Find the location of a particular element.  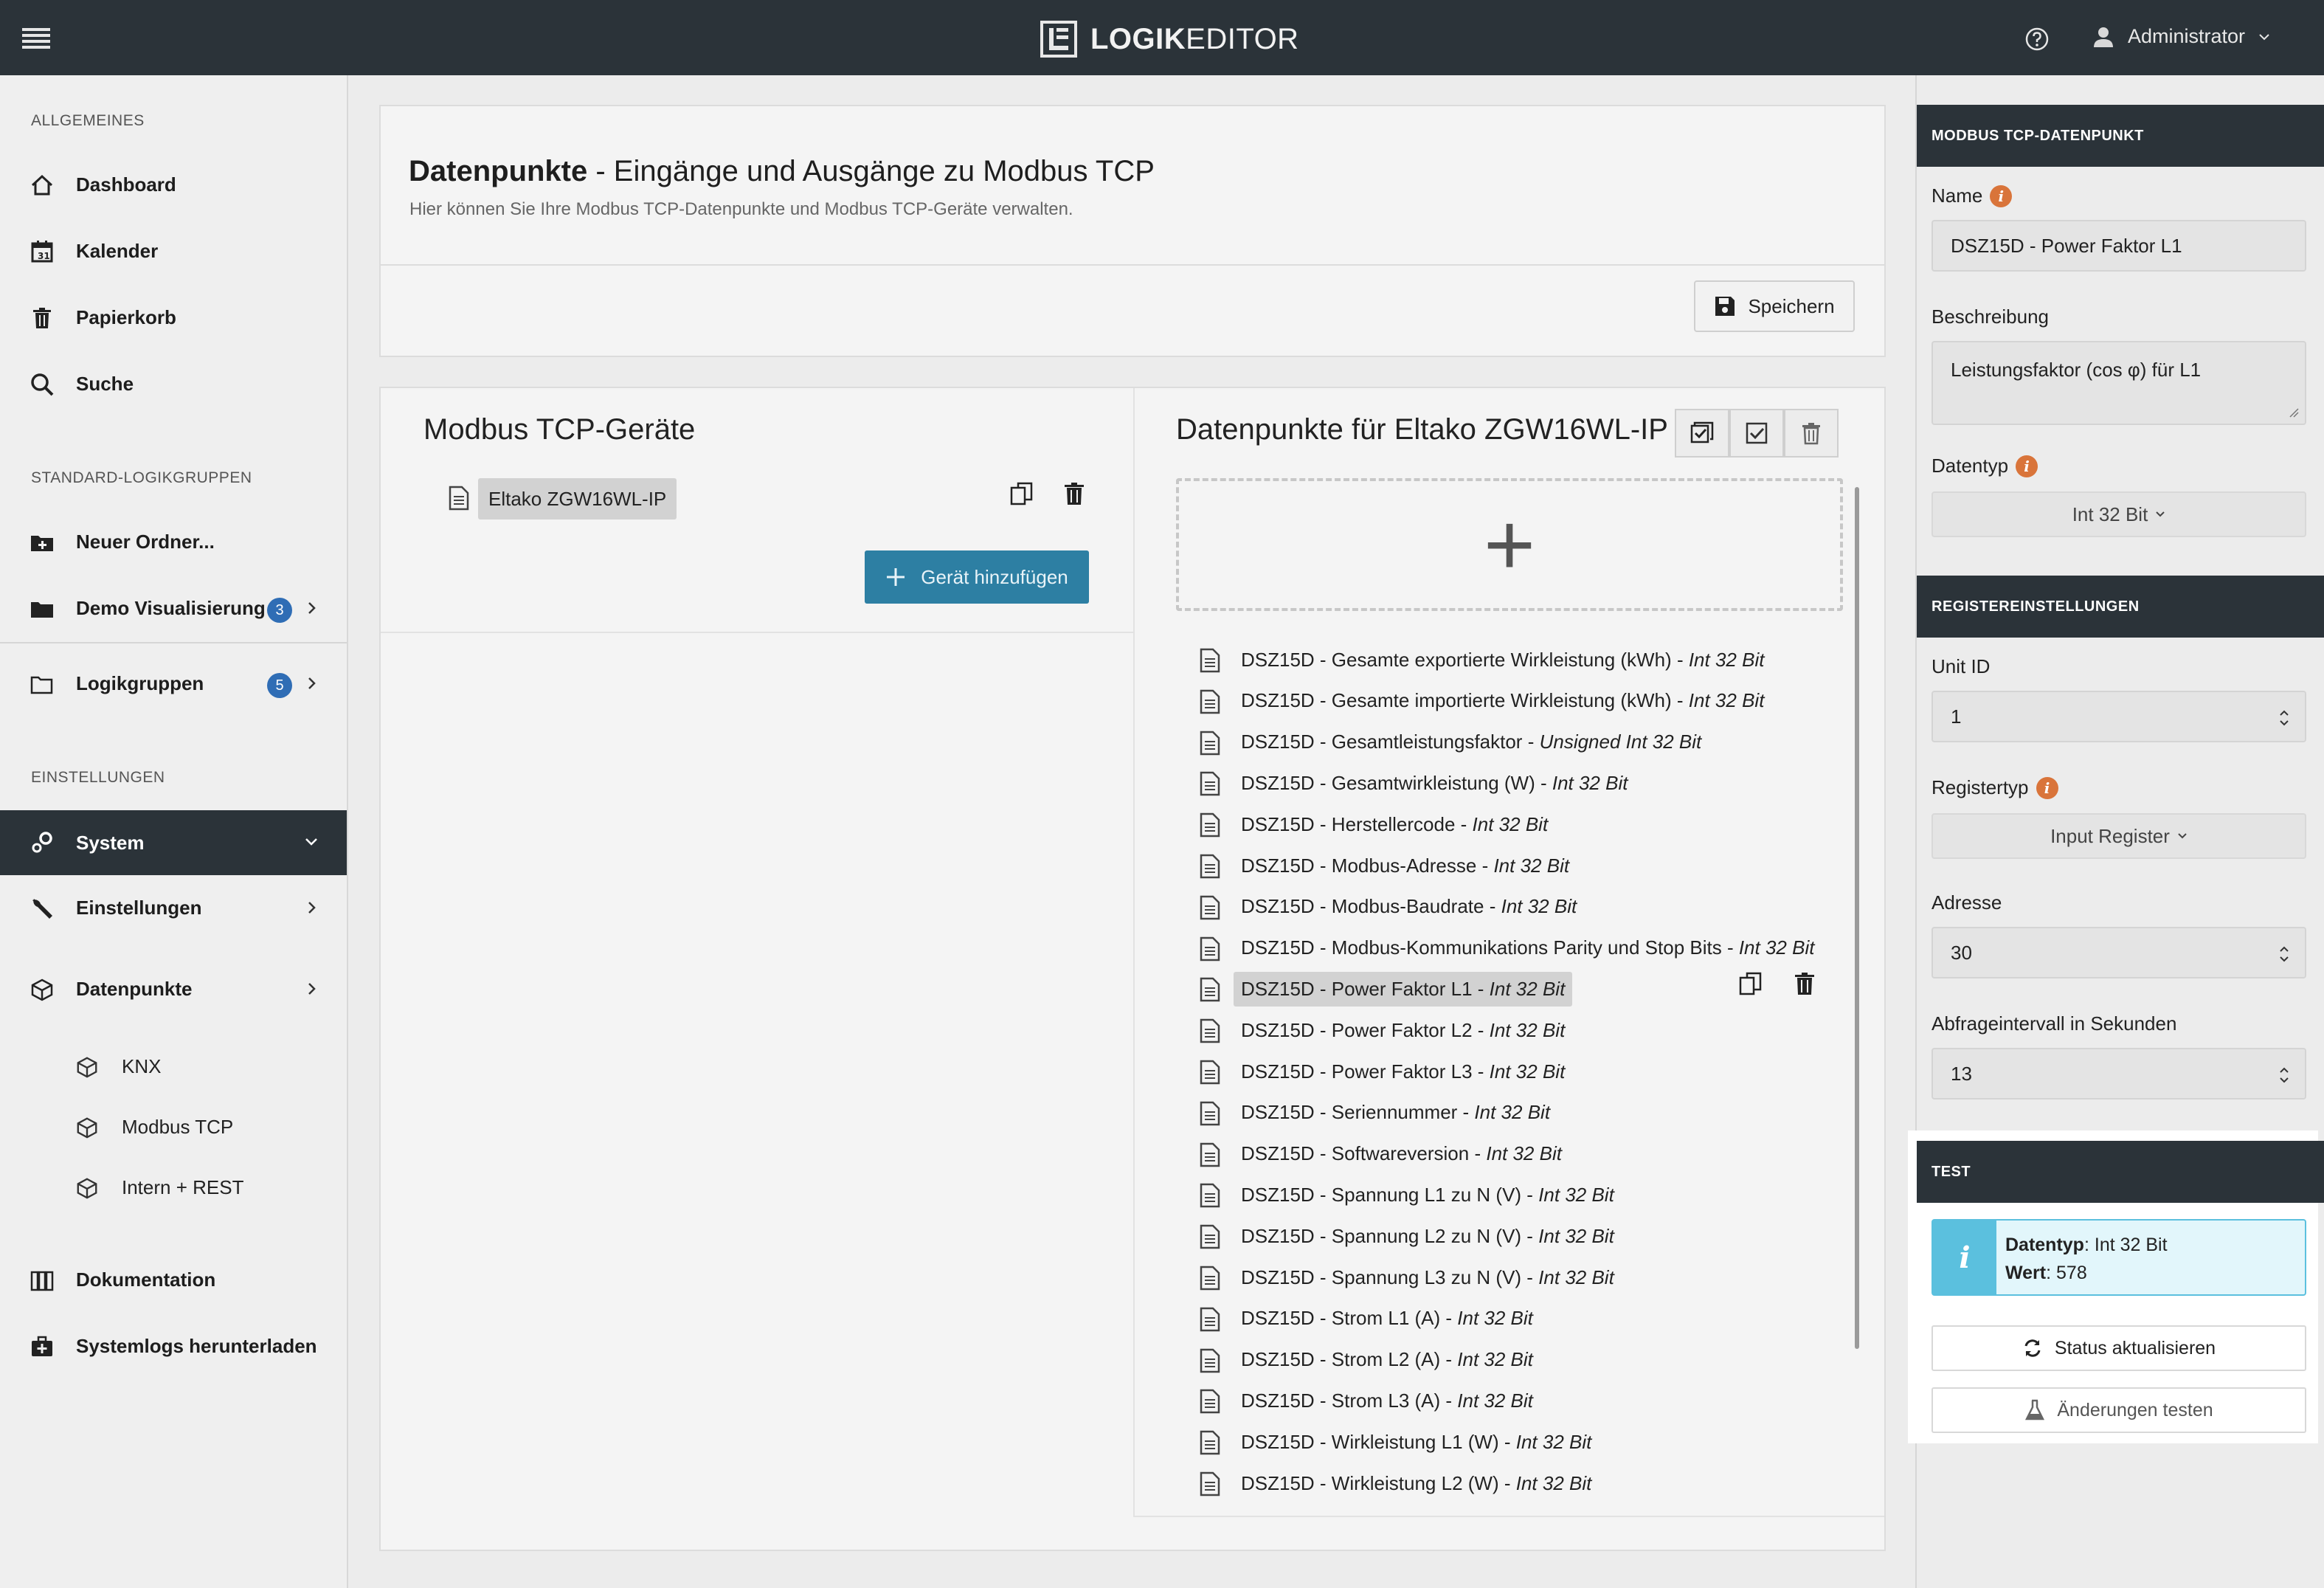

sidebar-item-papierkorb: Papierkorb is located at coordinates (173, 317).